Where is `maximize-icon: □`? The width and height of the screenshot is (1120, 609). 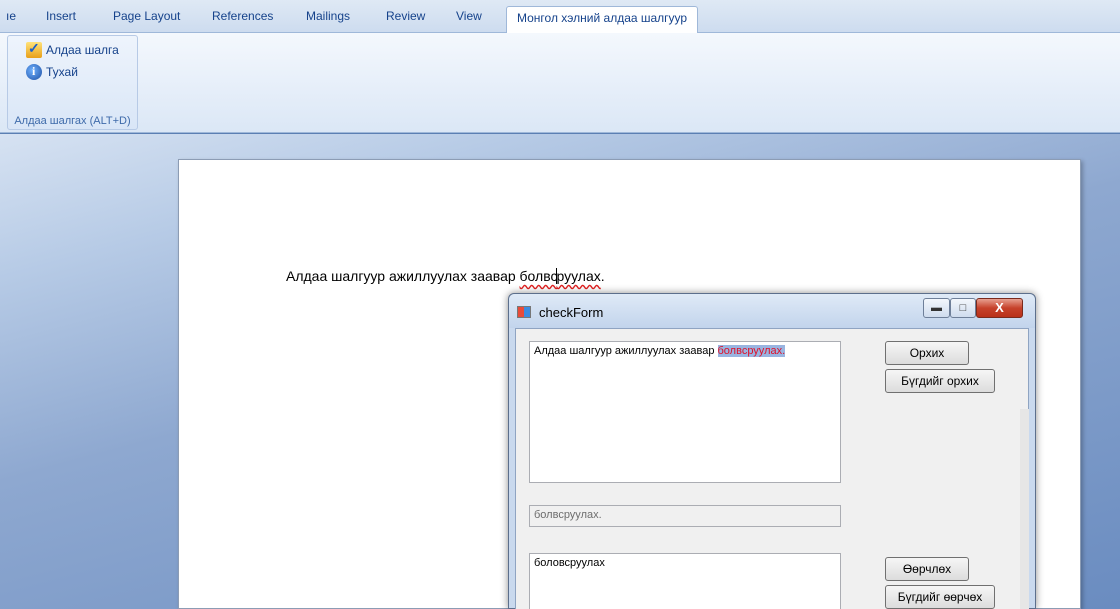 maximize-icon: □ is located at coordinates (963, 308).